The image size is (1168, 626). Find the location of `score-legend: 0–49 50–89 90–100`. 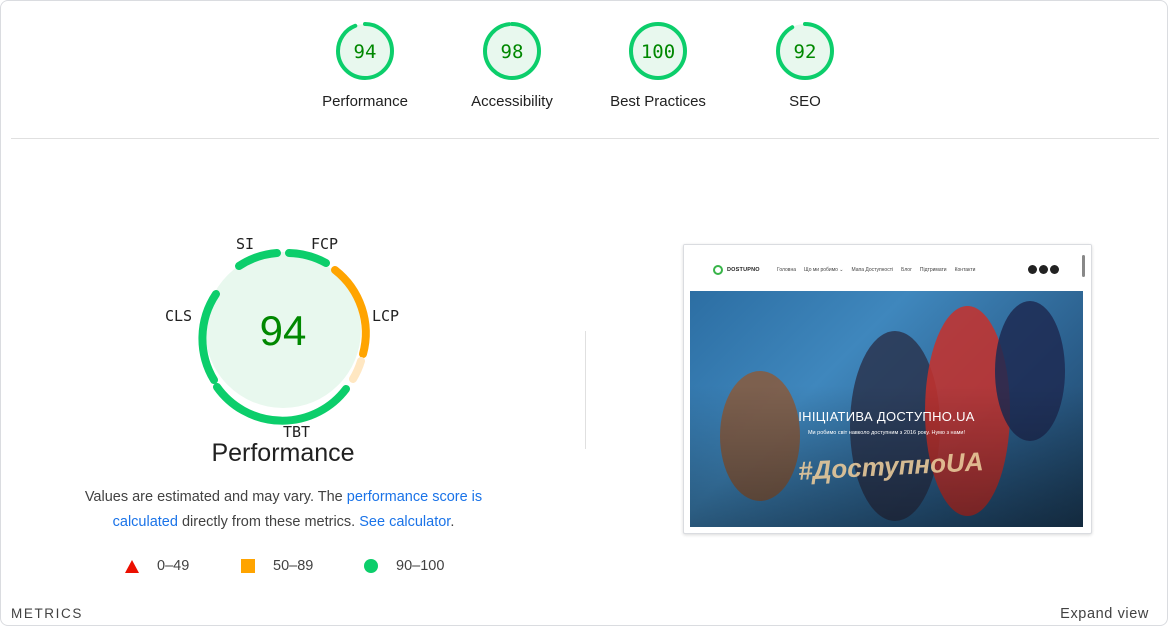

score-legend: 0–49 50–89 90–100 is located at coordinates (321, 568).